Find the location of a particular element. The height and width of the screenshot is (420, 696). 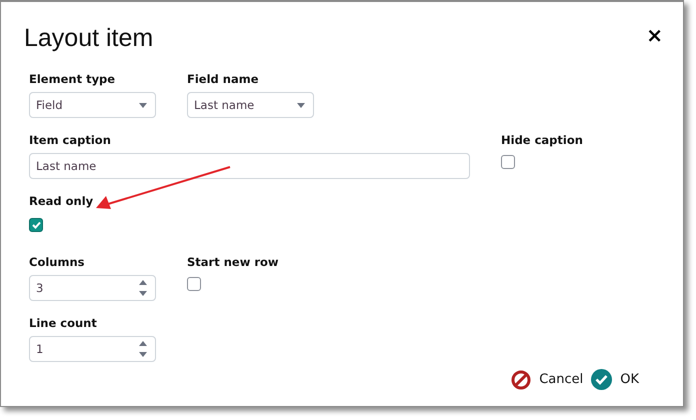

dropdown-field: Last name is located at coordinates (250, 105).